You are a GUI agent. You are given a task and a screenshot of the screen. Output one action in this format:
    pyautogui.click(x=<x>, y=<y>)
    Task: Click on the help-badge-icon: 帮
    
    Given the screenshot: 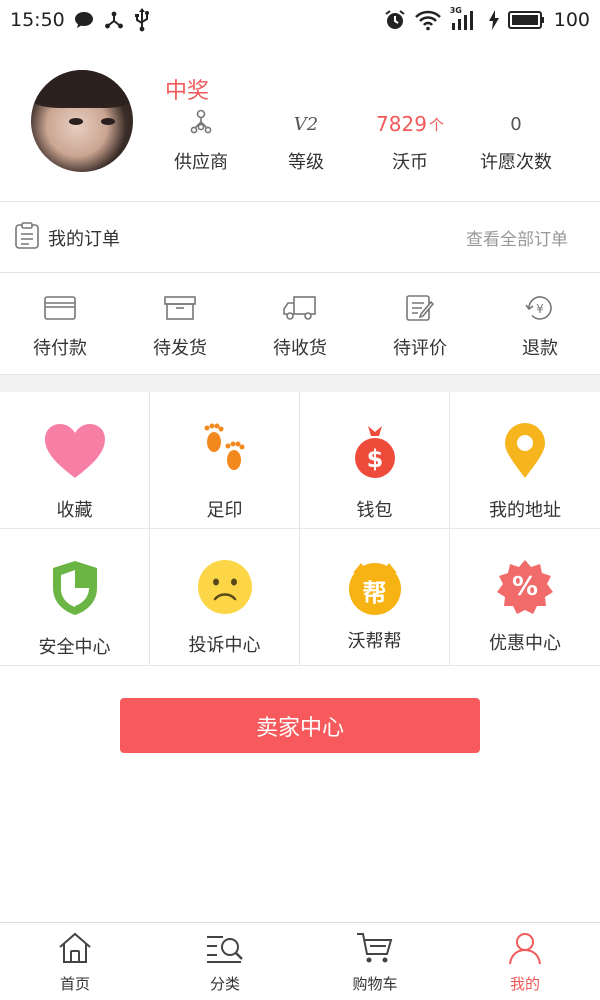 What is the action you would take?
    pyautogui.click(x=375, y=587)
    